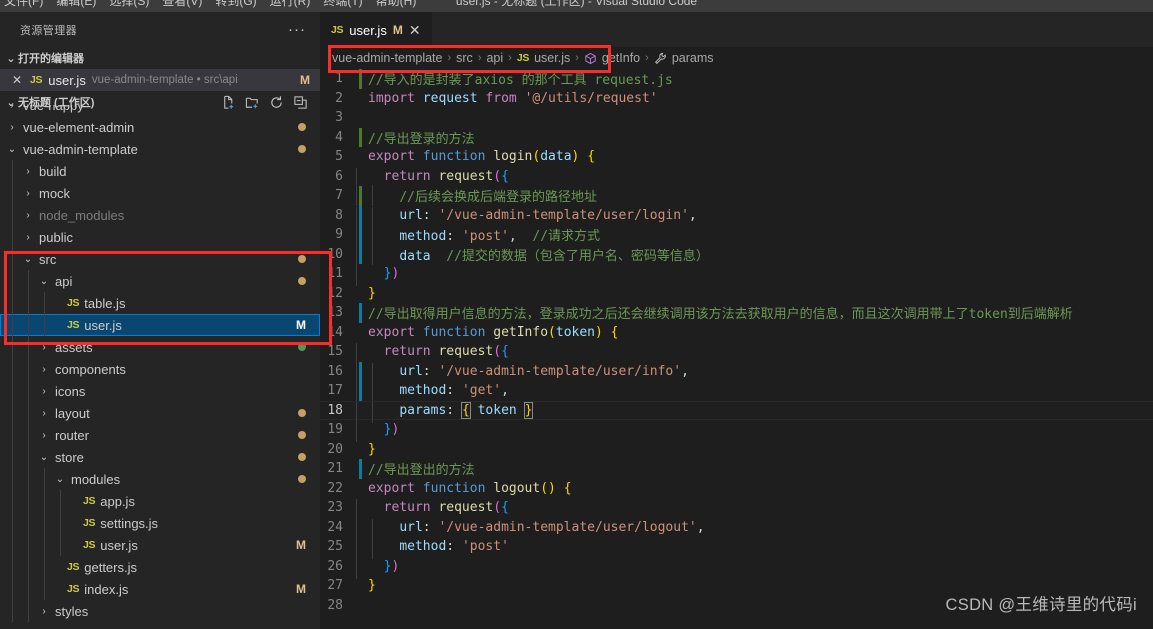  What do you see at coordinates (736, 137) in the screenshot?
I see `code-line: 4 //导出登录的方法` at bounding box center [736, 137].